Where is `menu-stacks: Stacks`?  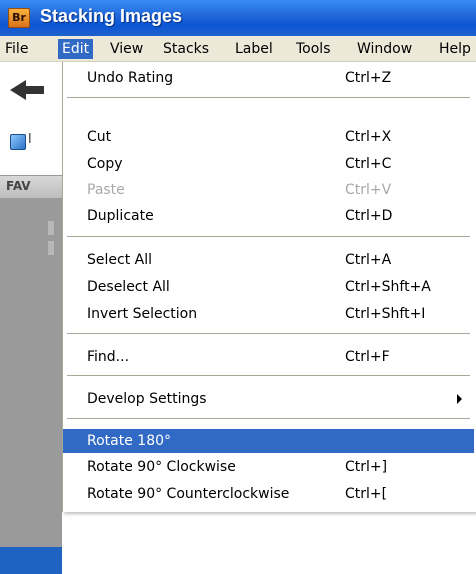
menu-stacks: Stacks is located at coordinates (186, 49).